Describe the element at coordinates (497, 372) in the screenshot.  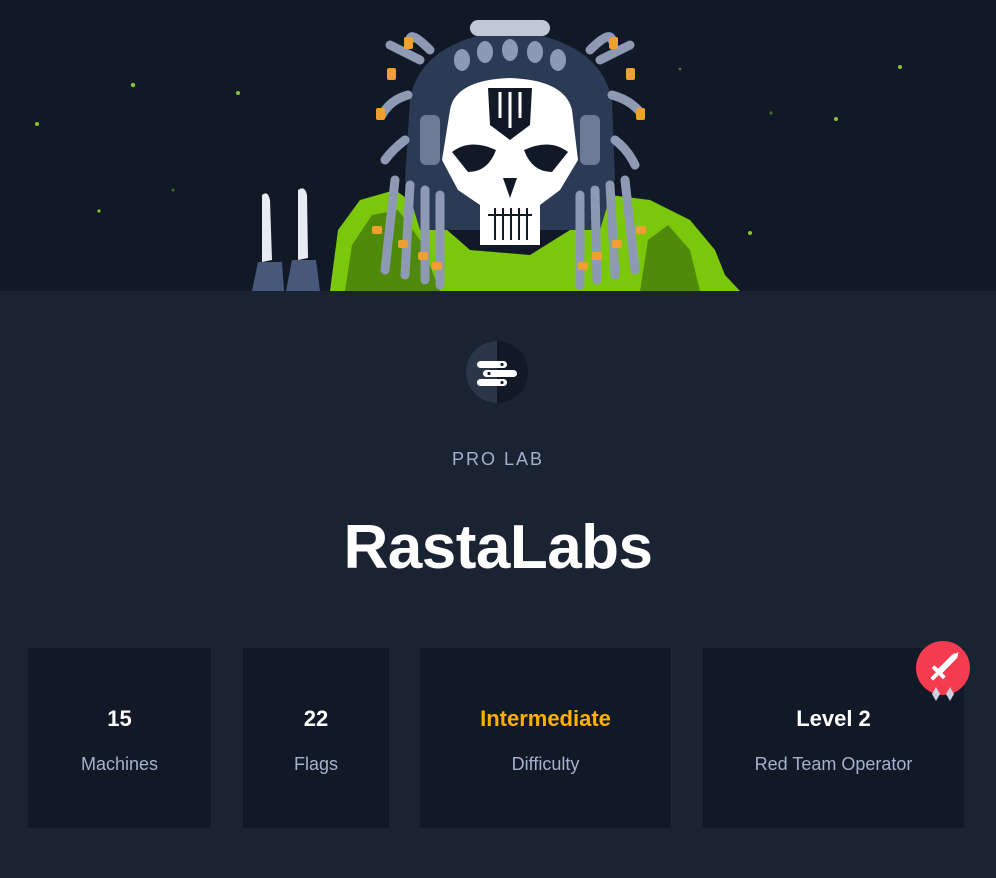
I see `rastalabs-logo-icon` at that location.